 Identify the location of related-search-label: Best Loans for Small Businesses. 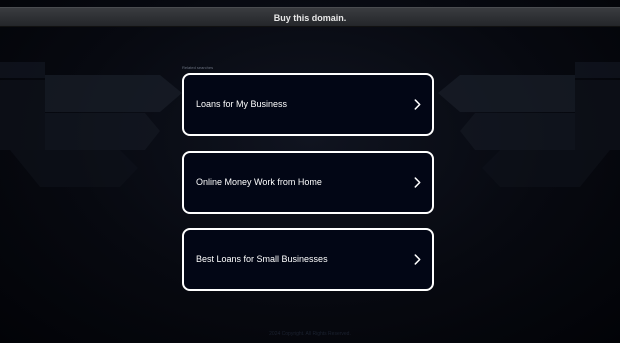
(262, 259).